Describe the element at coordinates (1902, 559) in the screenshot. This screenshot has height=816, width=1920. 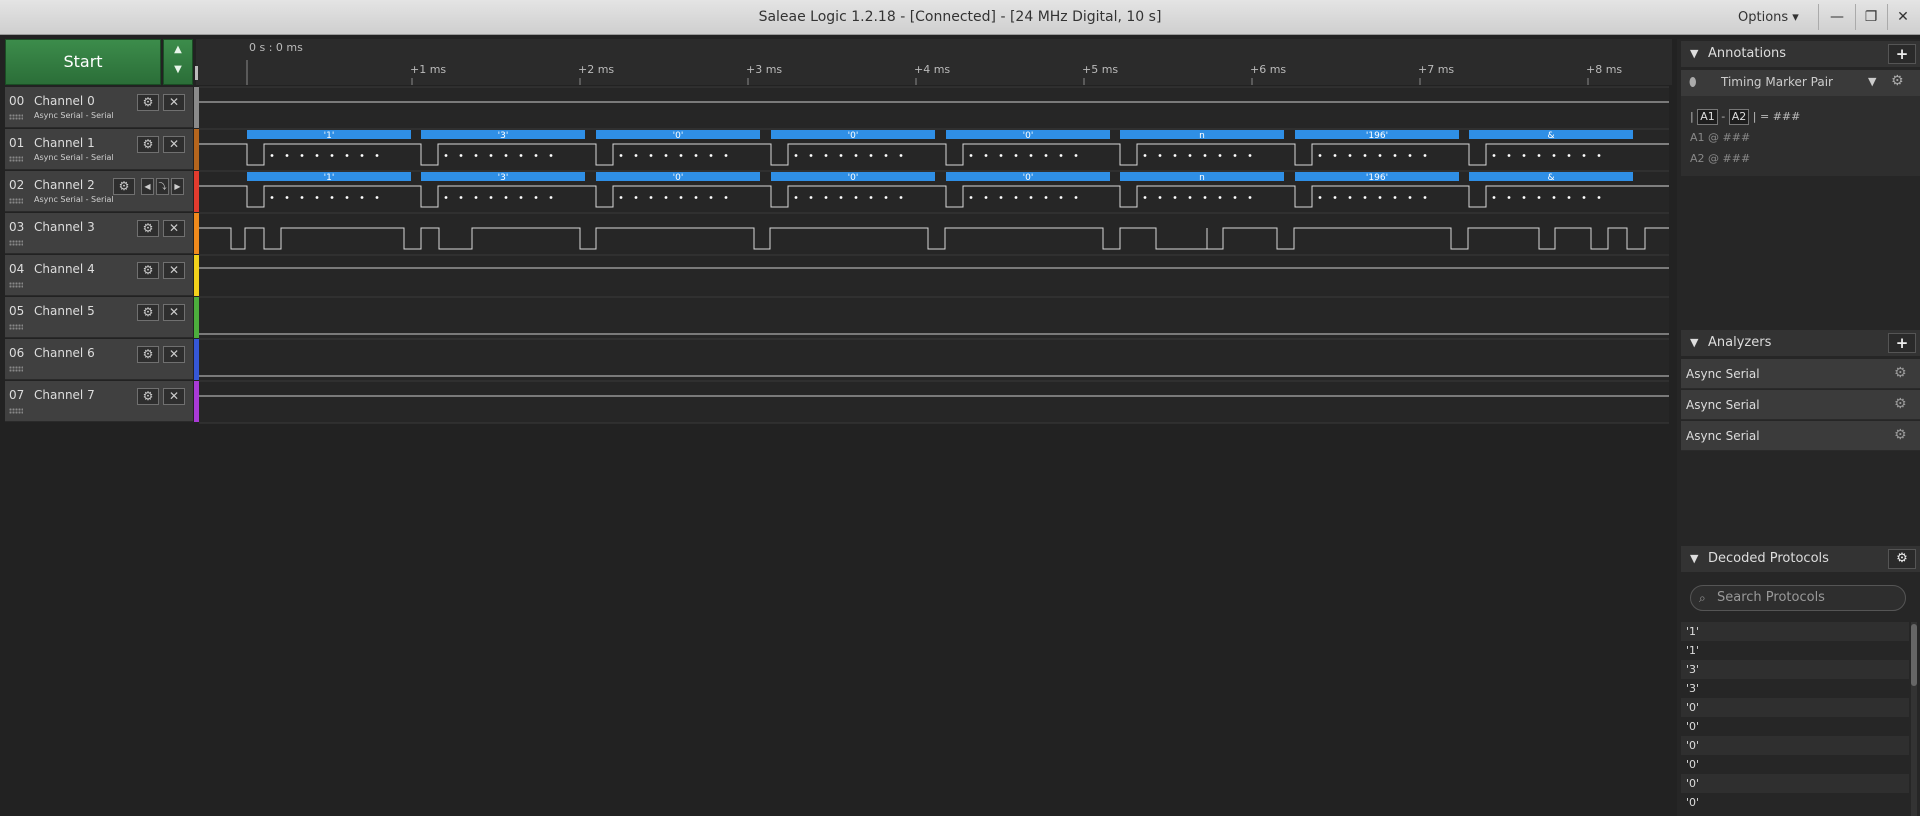
I see `decoded-settings-button: ⚙` at that location.